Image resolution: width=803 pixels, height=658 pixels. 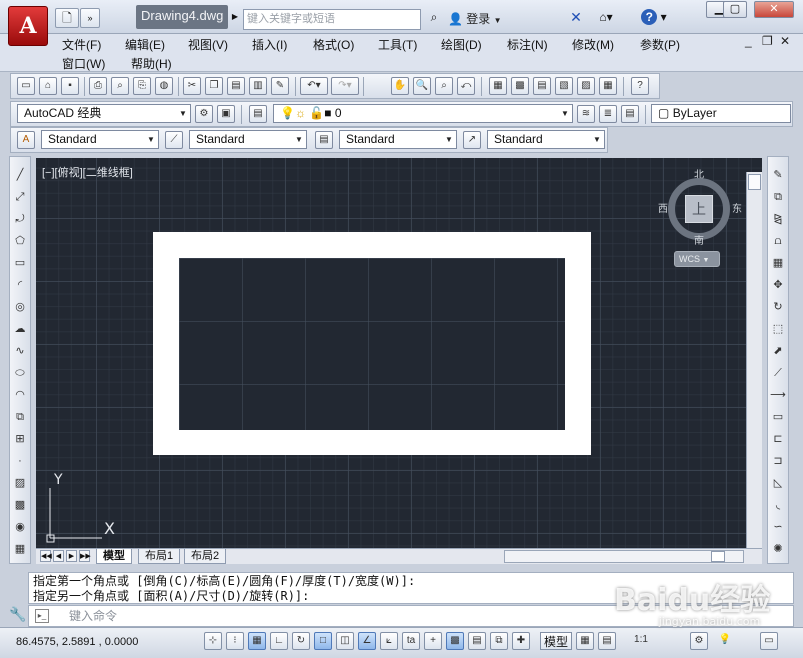 I want to click on hatch-icon: ▨, so click(x=20, y=483).